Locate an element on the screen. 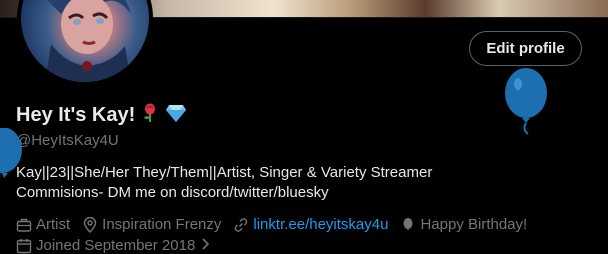 This screenshot has width=608, height=254. display-name-row: Hey It's Kay! is located at coordinates (101, 115).